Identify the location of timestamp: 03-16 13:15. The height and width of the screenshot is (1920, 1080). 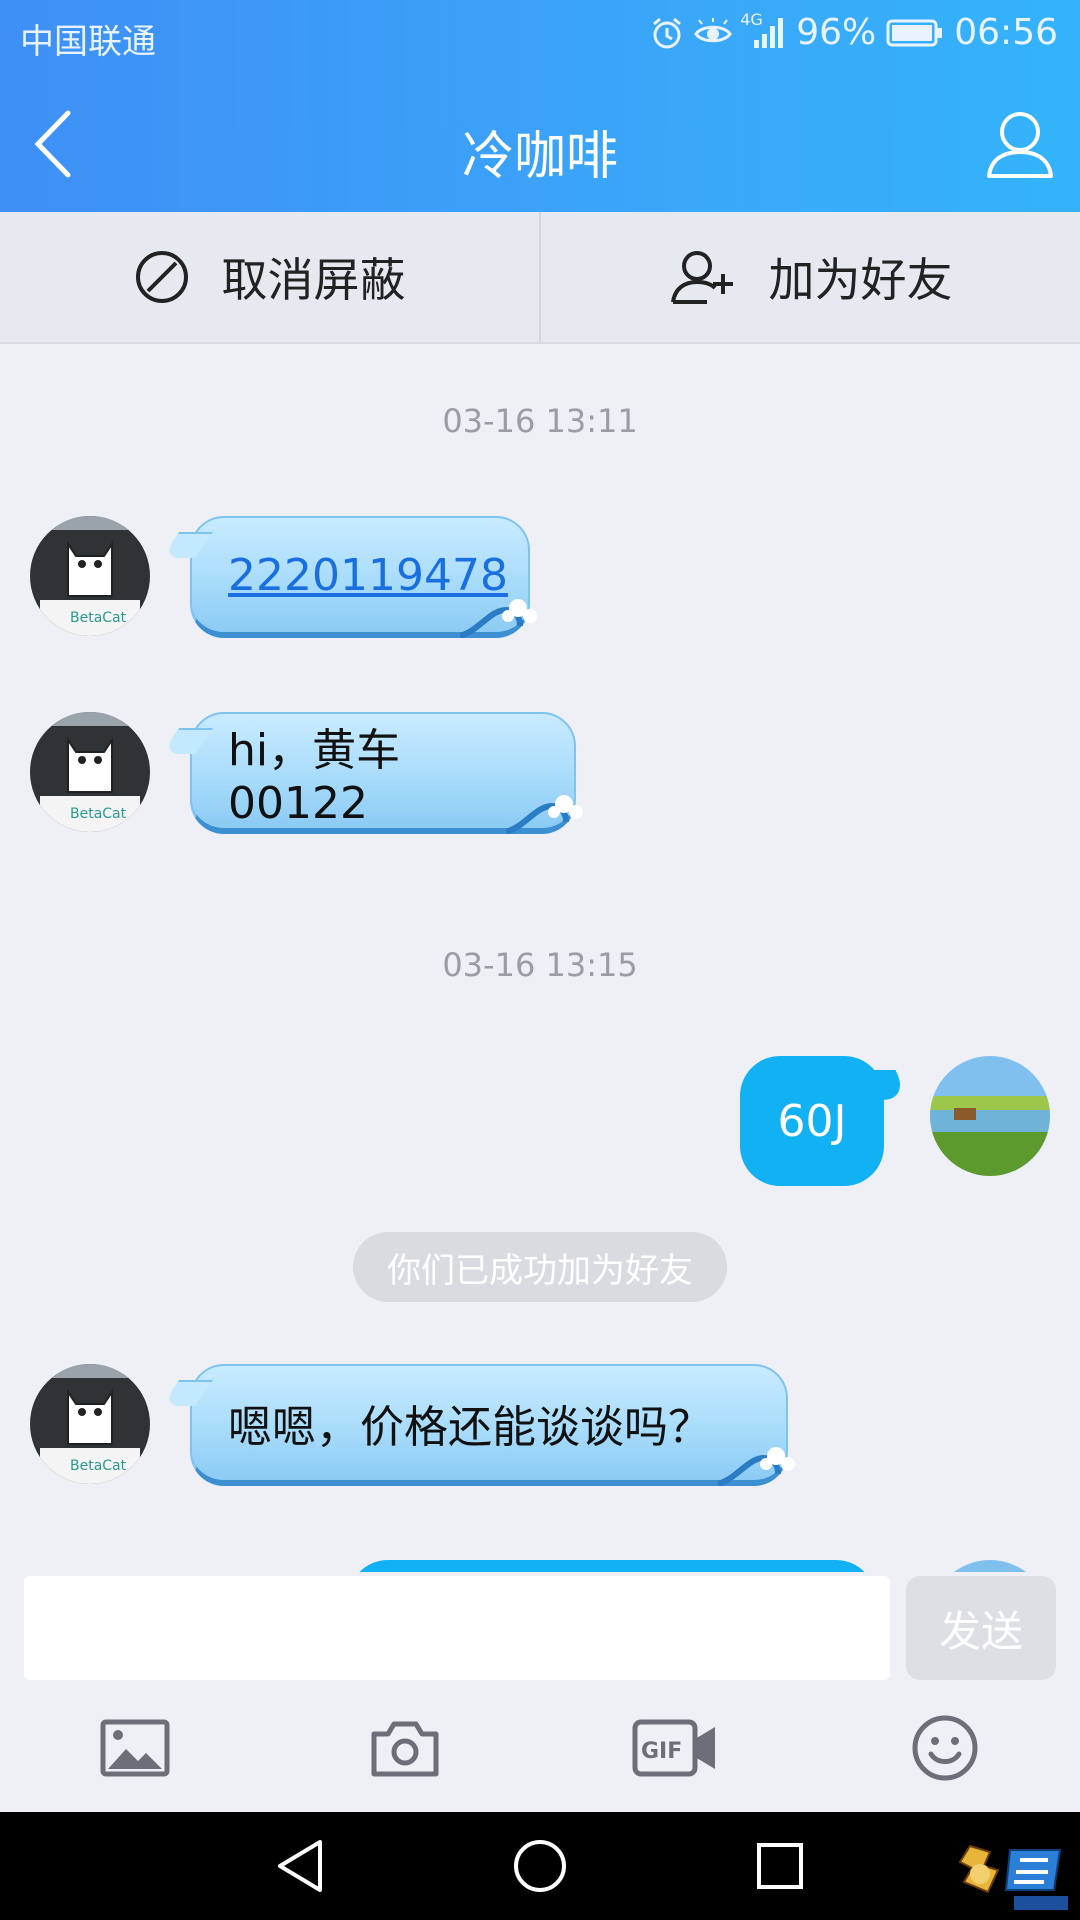
(540, 965).